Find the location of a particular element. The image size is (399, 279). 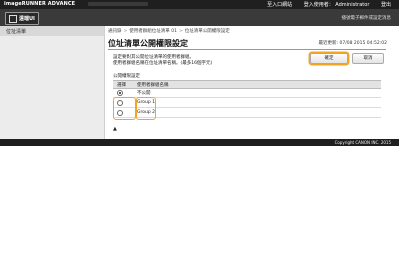

highlight-group-names is located at coordinates (146, 108).